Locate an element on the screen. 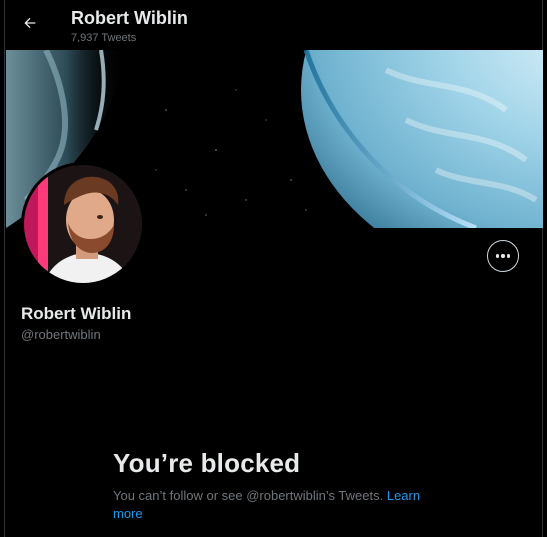 The height and width of the screenshot is (537, 547). back-button is located at coordinates (30, 23).